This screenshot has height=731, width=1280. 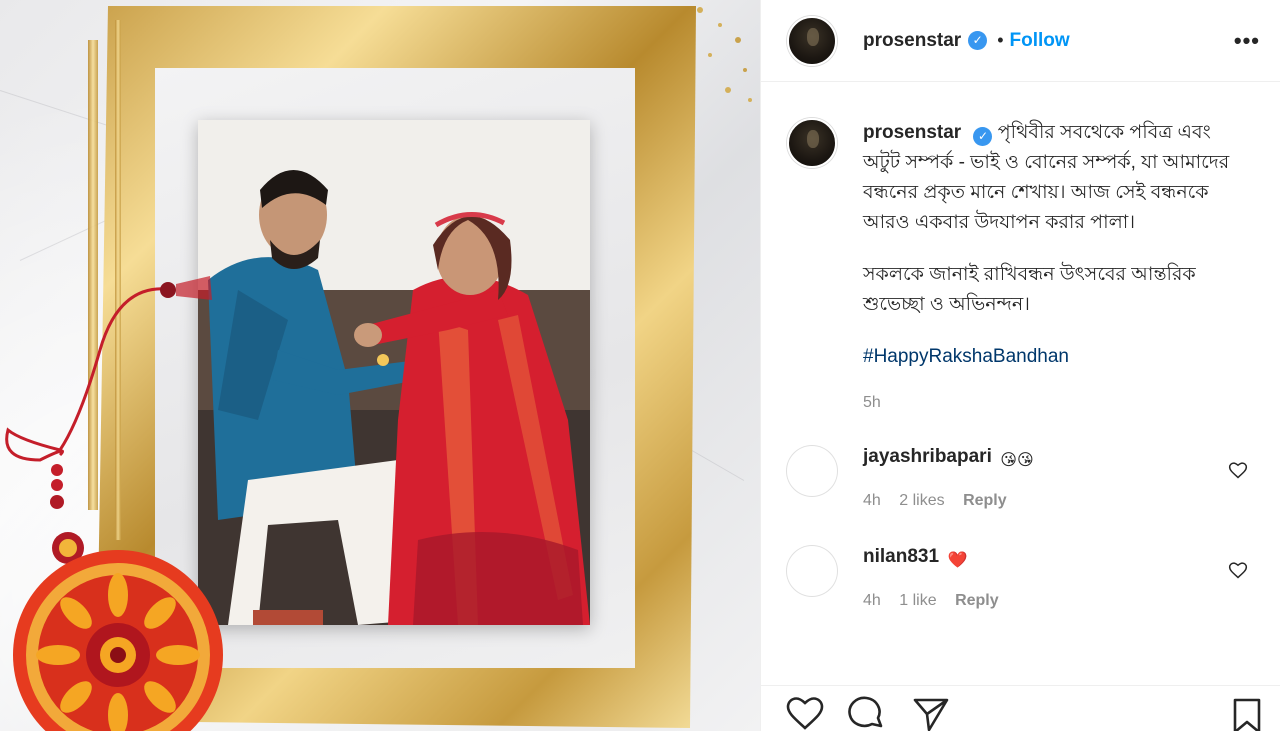 What do you see at coordinates (812, 40) in the screenshot?
I see `author-avatar` at bounding box center [812, 40].